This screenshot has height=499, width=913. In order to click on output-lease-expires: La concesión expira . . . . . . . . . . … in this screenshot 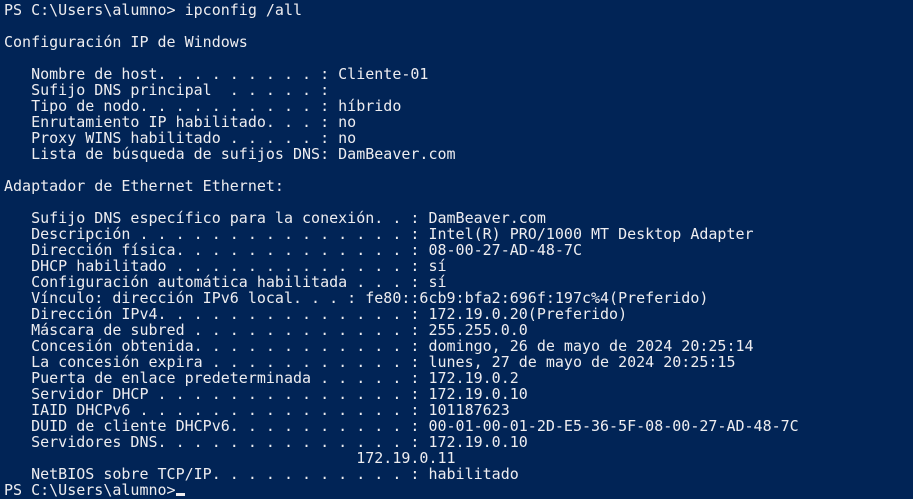, I will do `click(370, 362)`.